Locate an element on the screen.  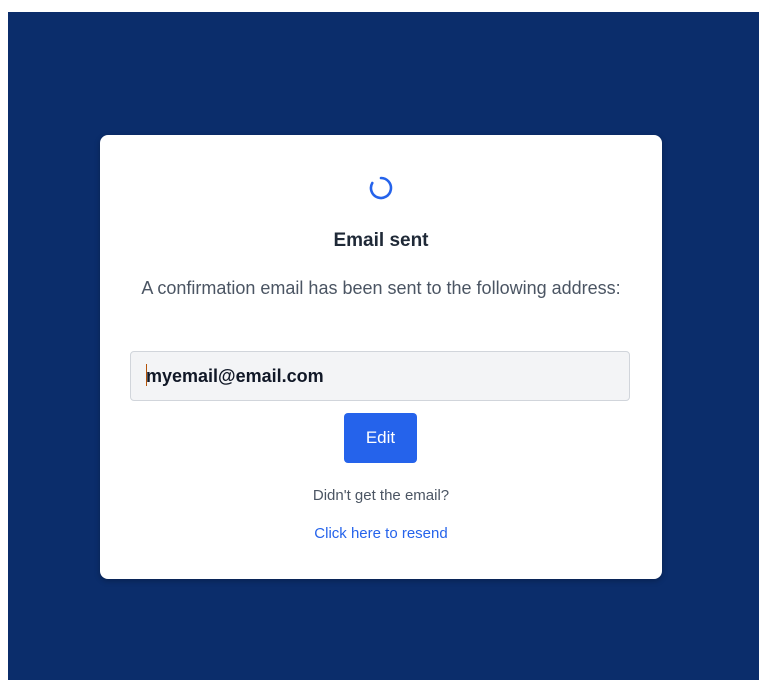
edit-button: Edit is located at coordinates (380, 438).